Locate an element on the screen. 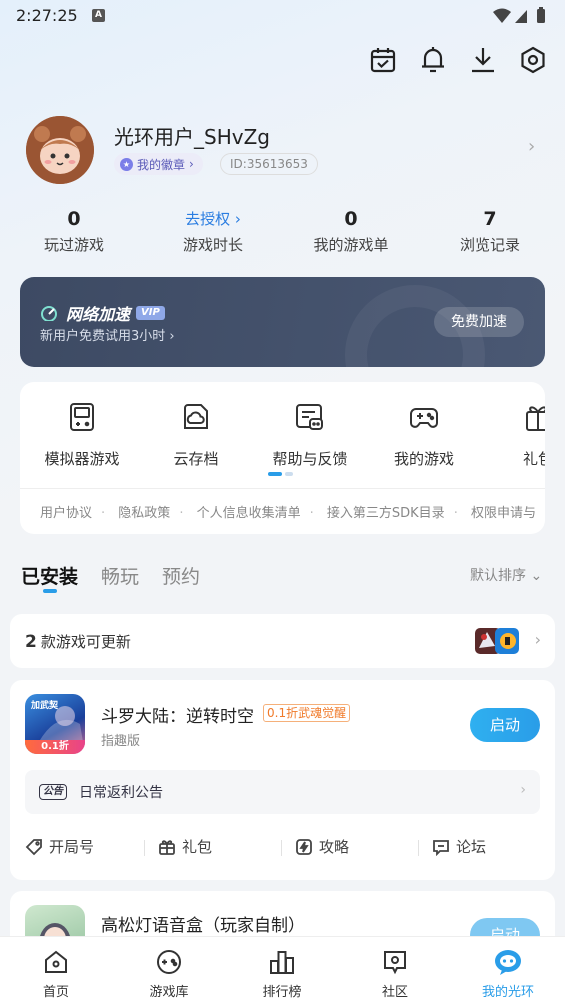 The height and width of the screenshot is (1004, 565). stat-browse-history: 7 浏览记录 is located at coordinates (490, 230).